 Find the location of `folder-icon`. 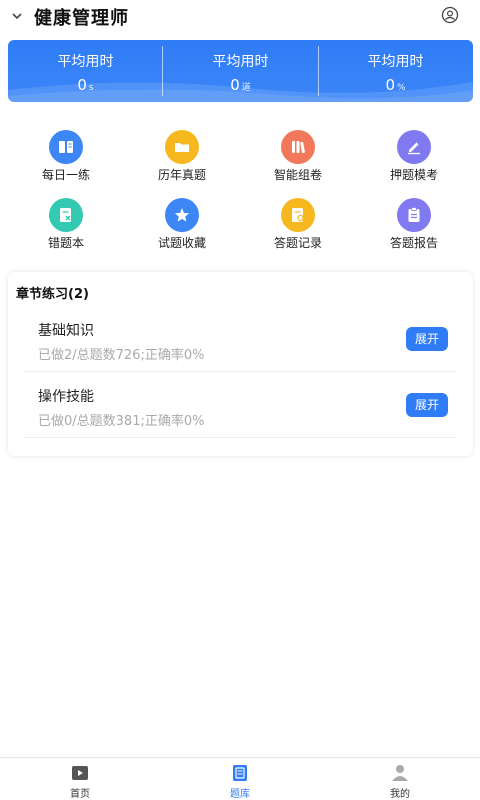

folder-icon is located at coordinates (182, 147).